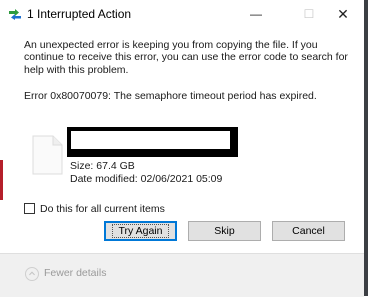 This screenshot has height=297, width=368. Describe the element at coordinates (32, 274) in the screenshot. I see `chevron-up-icon` at that location.